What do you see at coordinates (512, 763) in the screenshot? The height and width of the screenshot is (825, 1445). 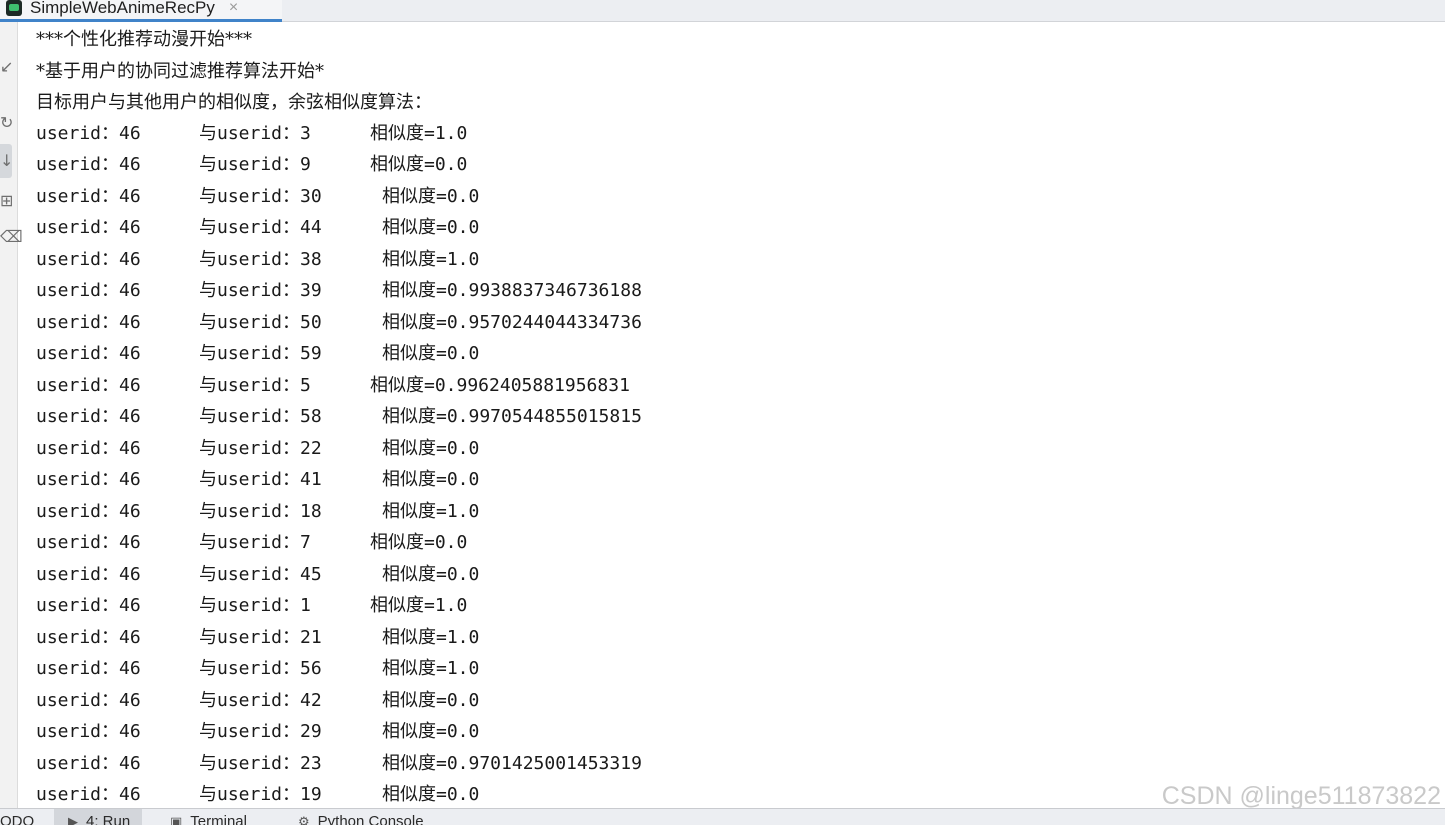 I see `similarity-value: 相似度=0.9701425001453319` at bounding box center [512, 763].